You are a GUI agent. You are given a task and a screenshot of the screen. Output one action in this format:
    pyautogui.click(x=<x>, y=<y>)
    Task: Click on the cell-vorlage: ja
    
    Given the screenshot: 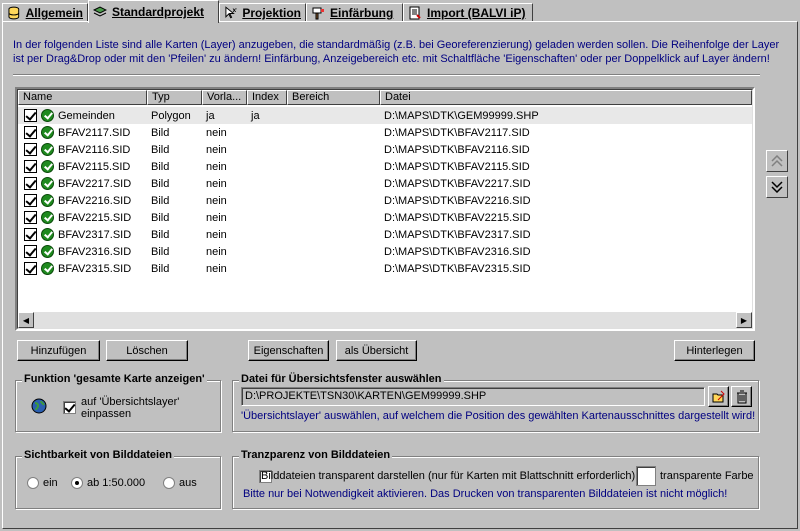 What is the action you would take?
    pyautogui.click(x=210, y=115)
    